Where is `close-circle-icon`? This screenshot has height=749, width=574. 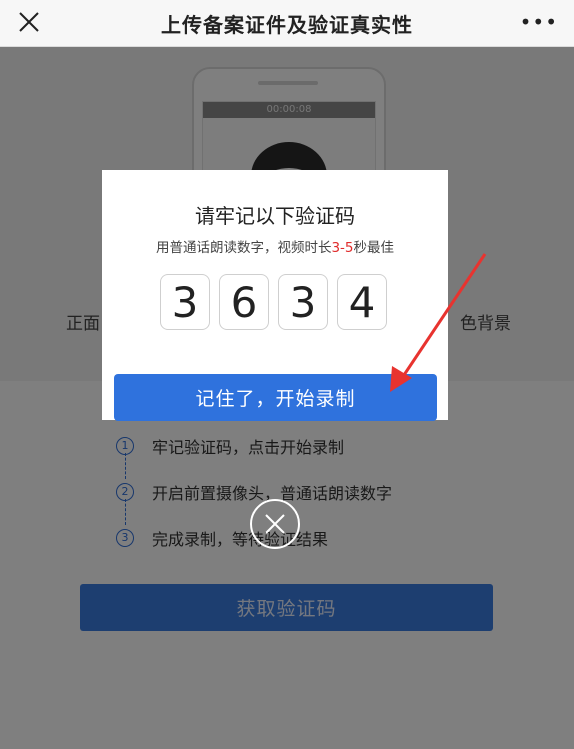
close-circle-icon is located at coordinates (275, 524).